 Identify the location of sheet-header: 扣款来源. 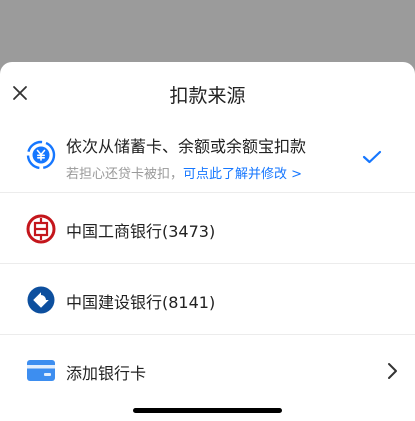
(207, 91).